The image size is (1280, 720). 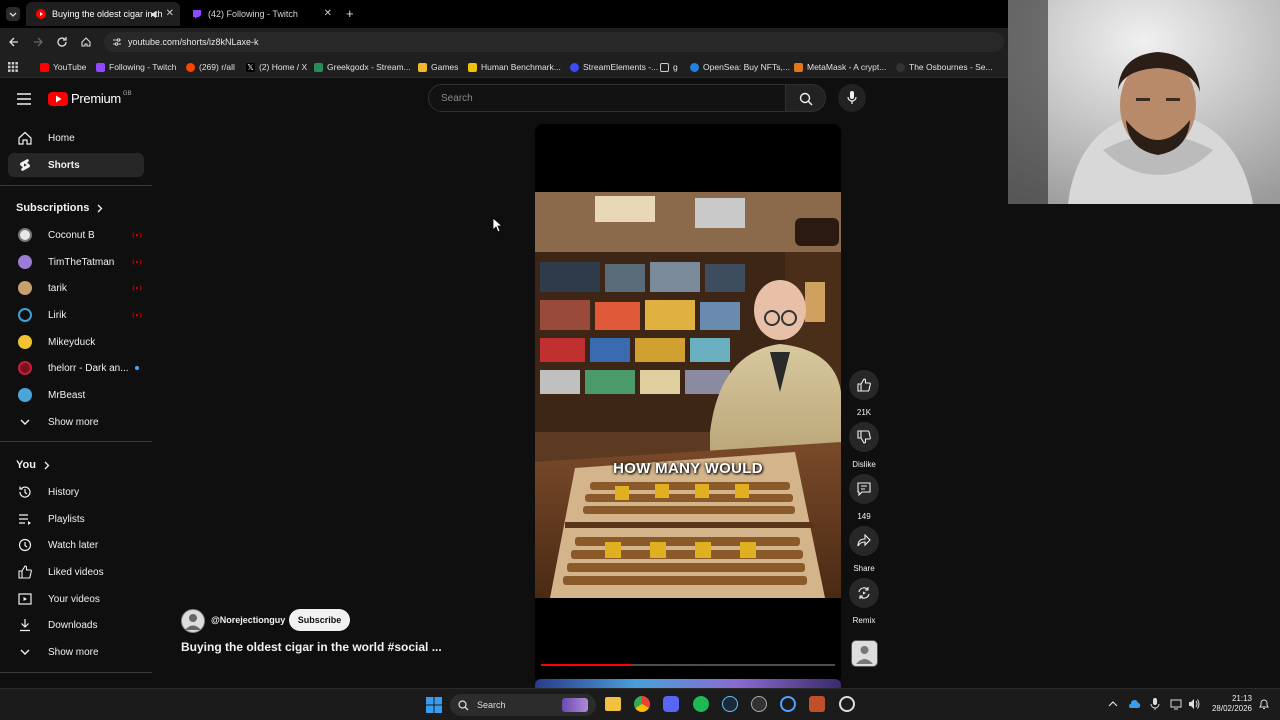 I want to click on spotify-icon, so click(x=701, y=704).